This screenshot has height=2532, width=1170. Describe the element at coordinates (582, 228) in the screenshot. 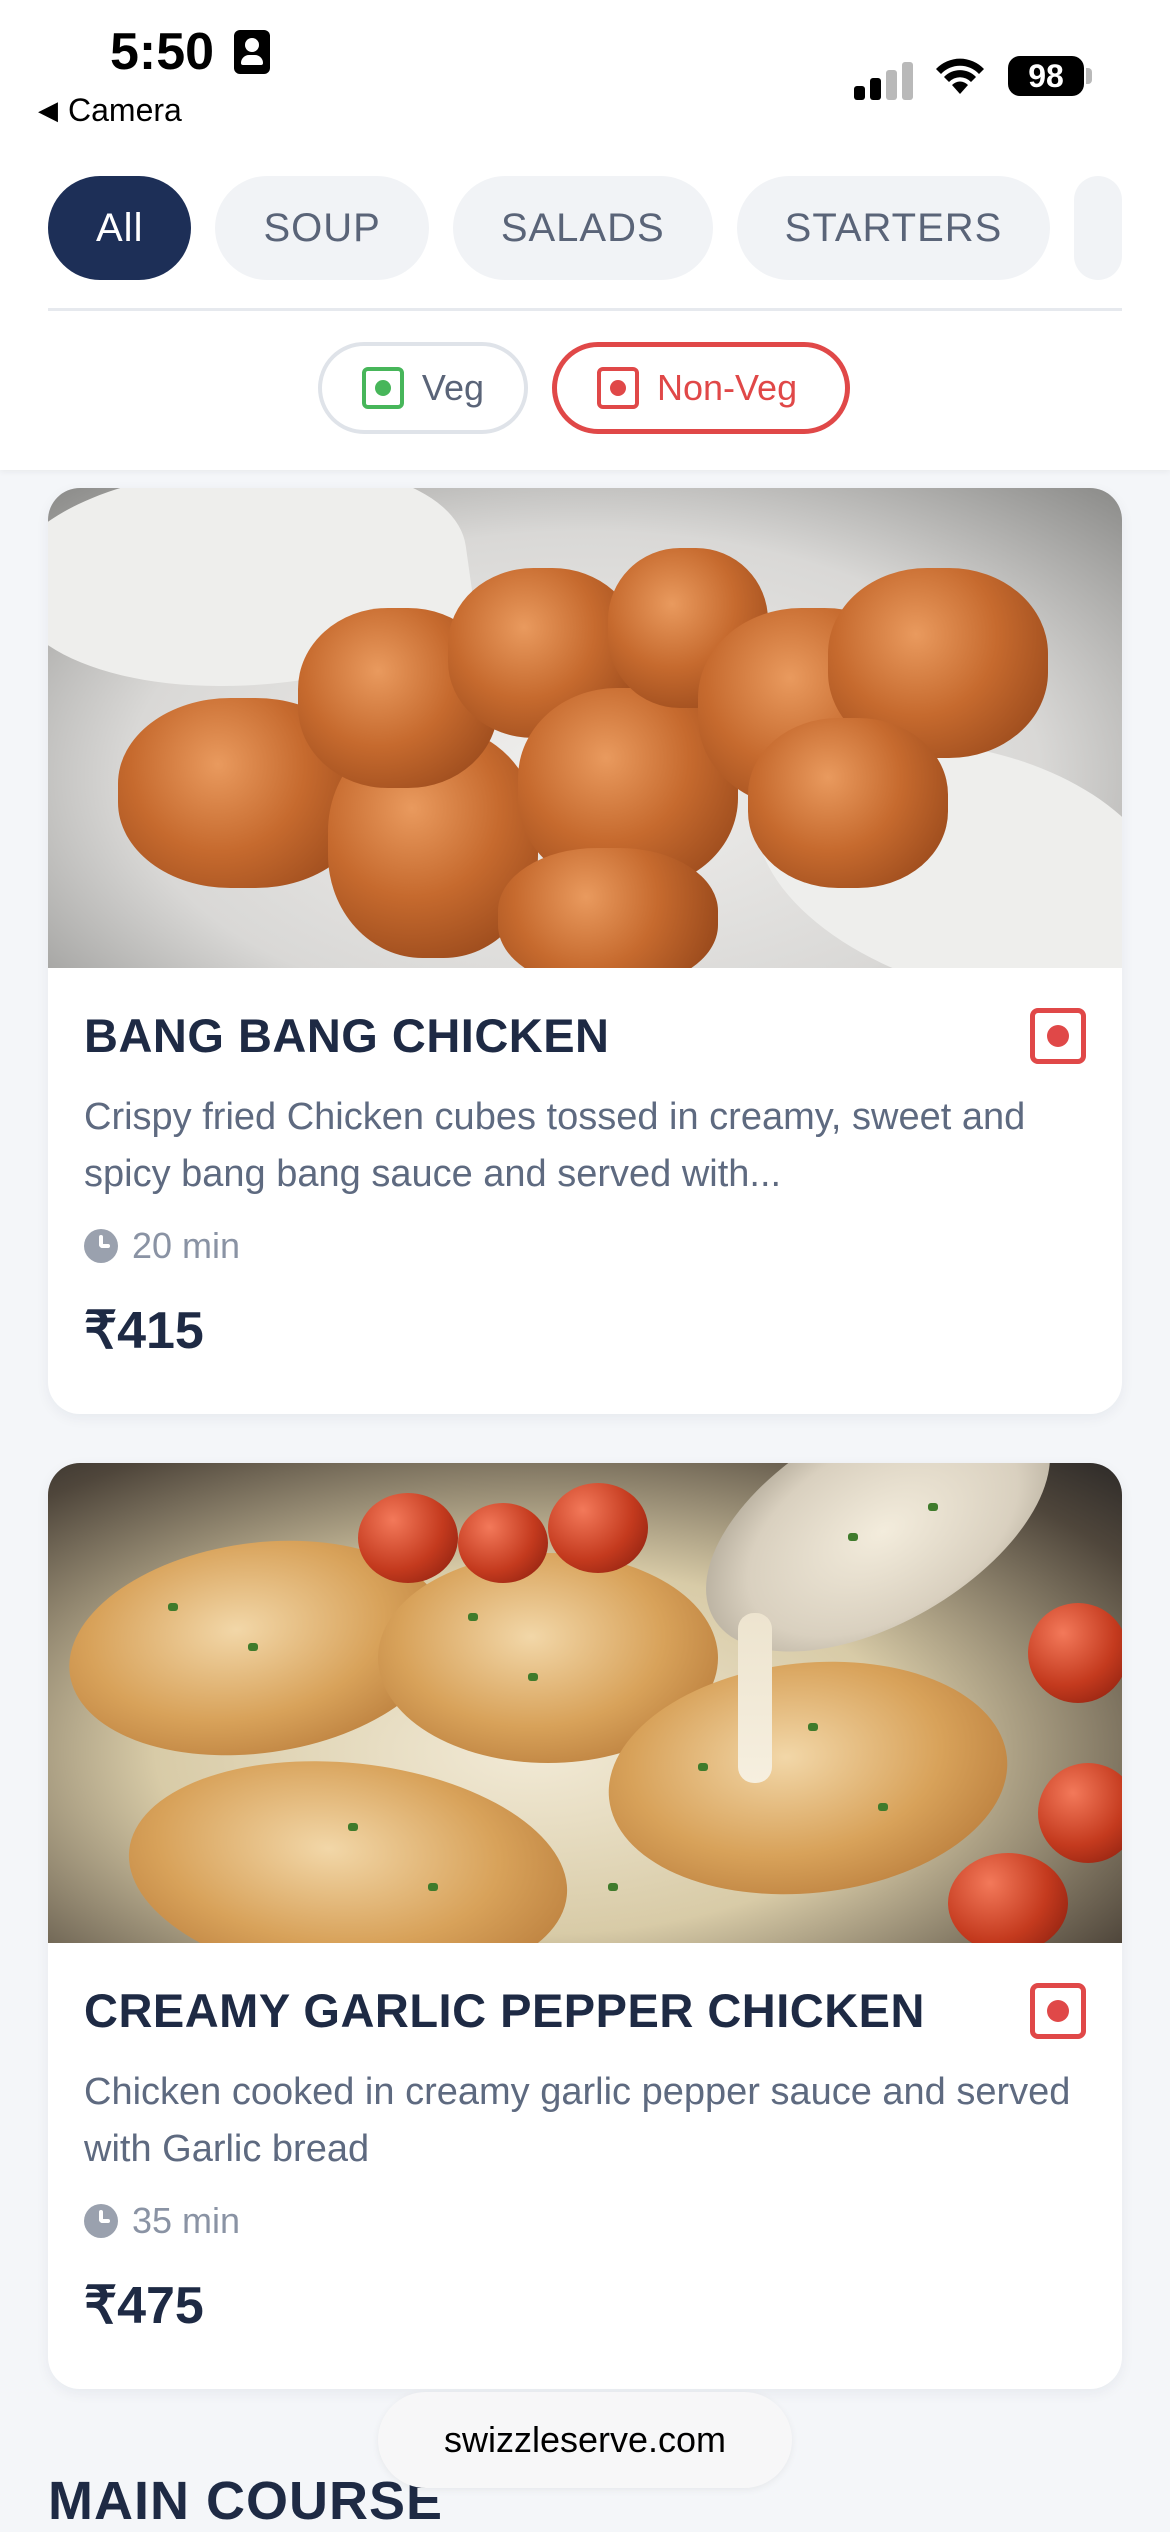

I see `category-tab-salads: SALADS` at that location.